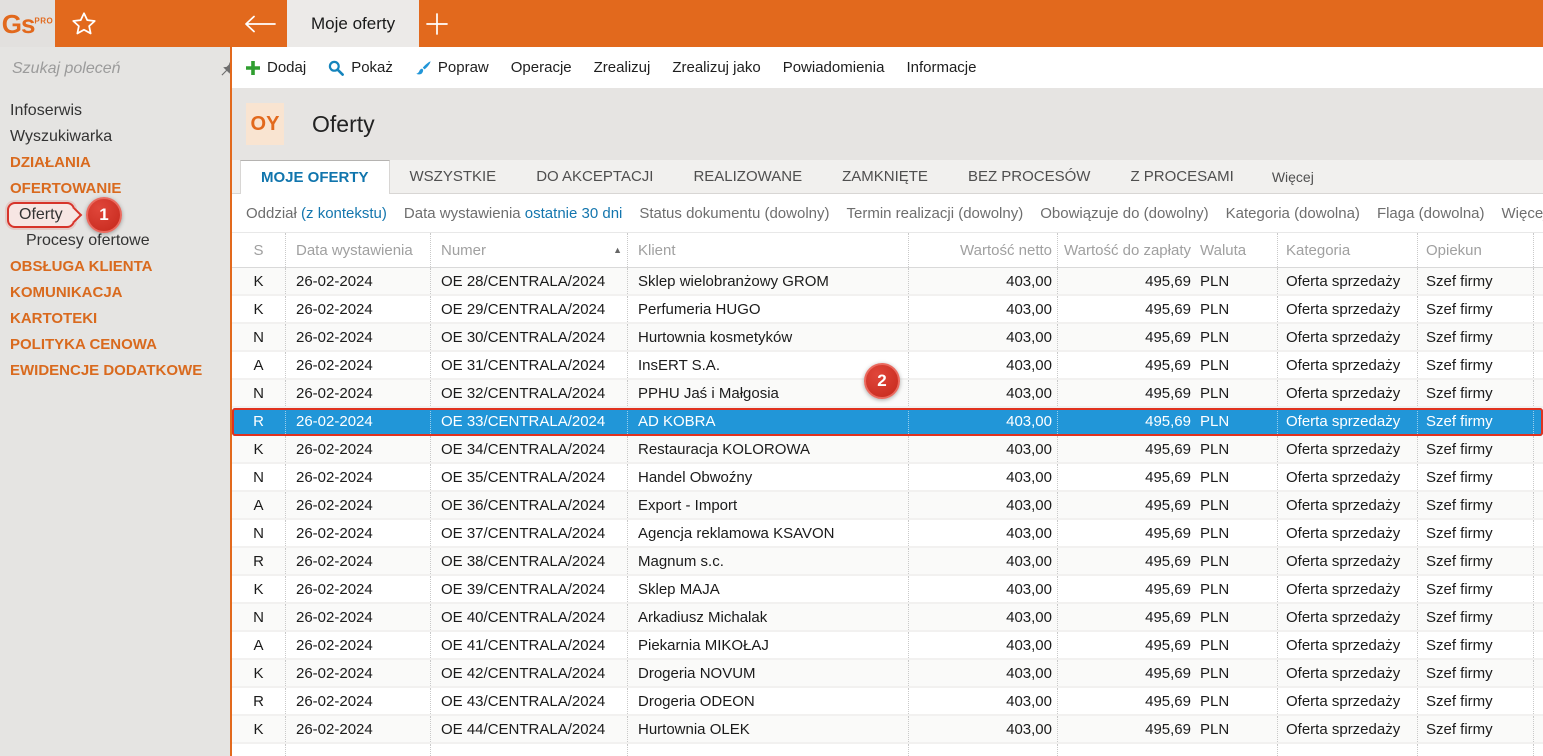  What do you see at coordinates (887, 750) in the screenshot?
I see `table-row-empty` at bounding box center [887, 750].